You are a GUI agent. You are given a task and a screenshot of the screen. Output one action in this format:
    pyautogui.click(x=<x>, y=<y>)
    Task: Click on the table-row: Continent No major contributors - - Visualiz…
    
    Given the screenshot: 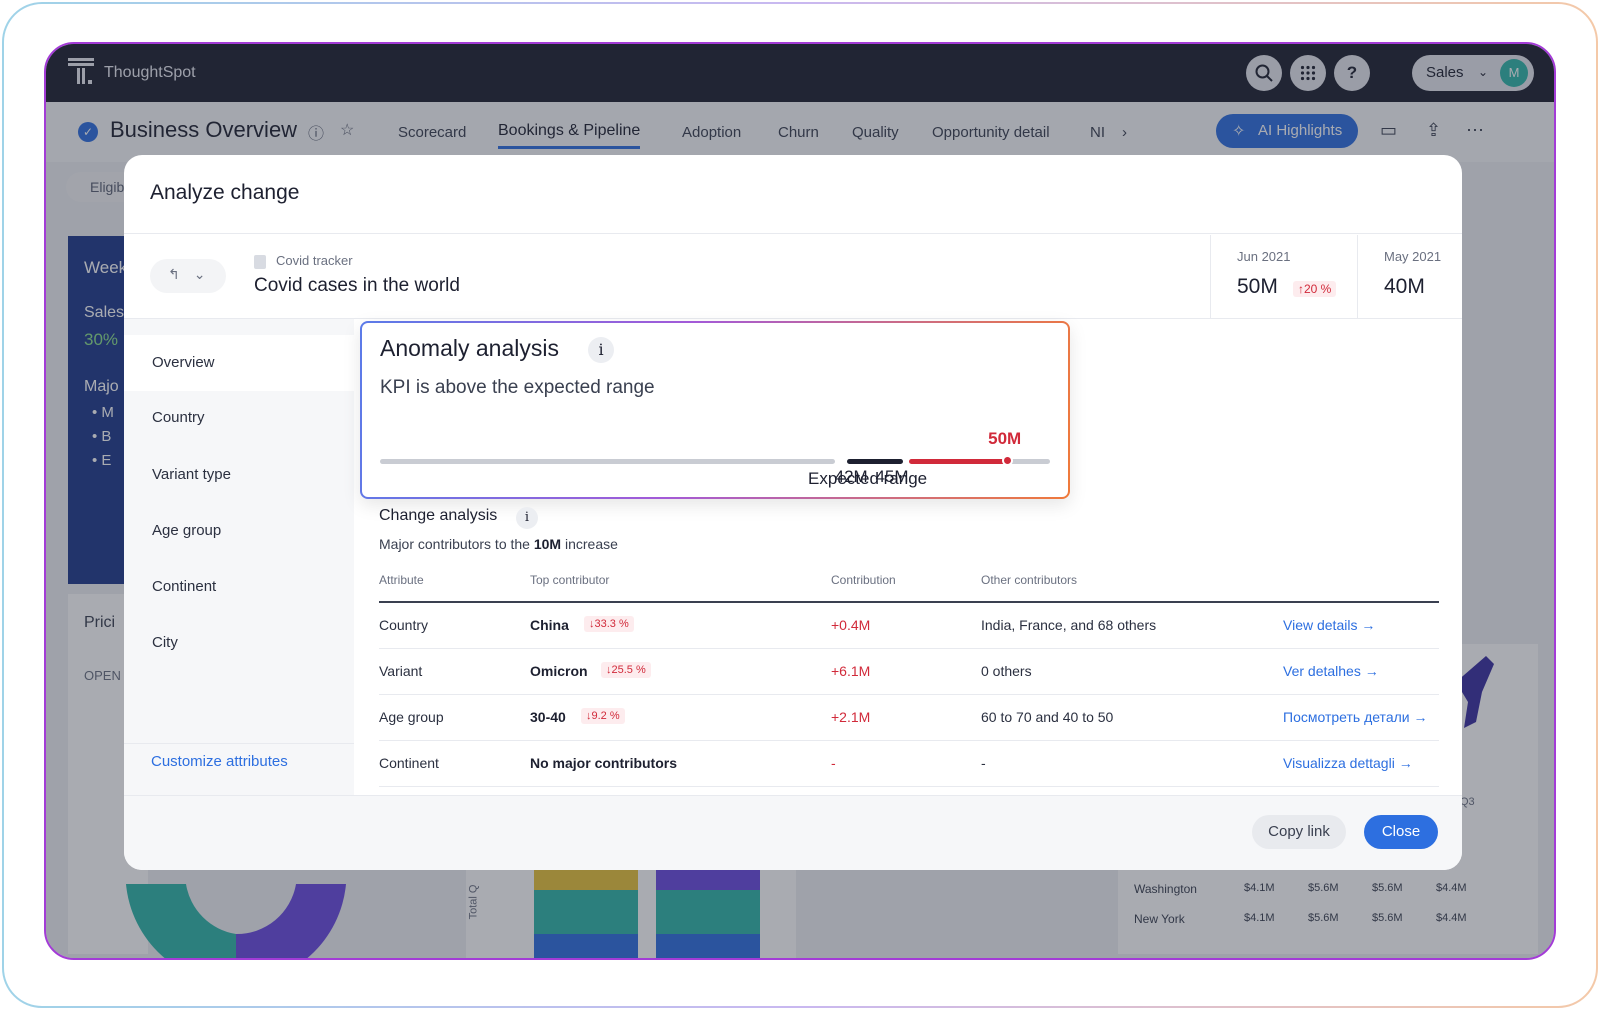 What is the action you would take?
    pyautogui.click(x=909, y=764)
    